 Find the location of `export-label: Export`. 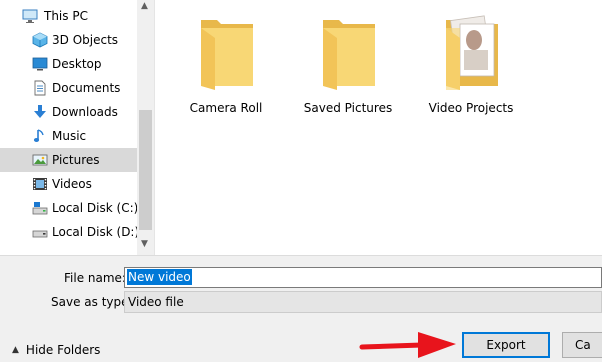

export-label: Export is located at coordinates (506, 345).